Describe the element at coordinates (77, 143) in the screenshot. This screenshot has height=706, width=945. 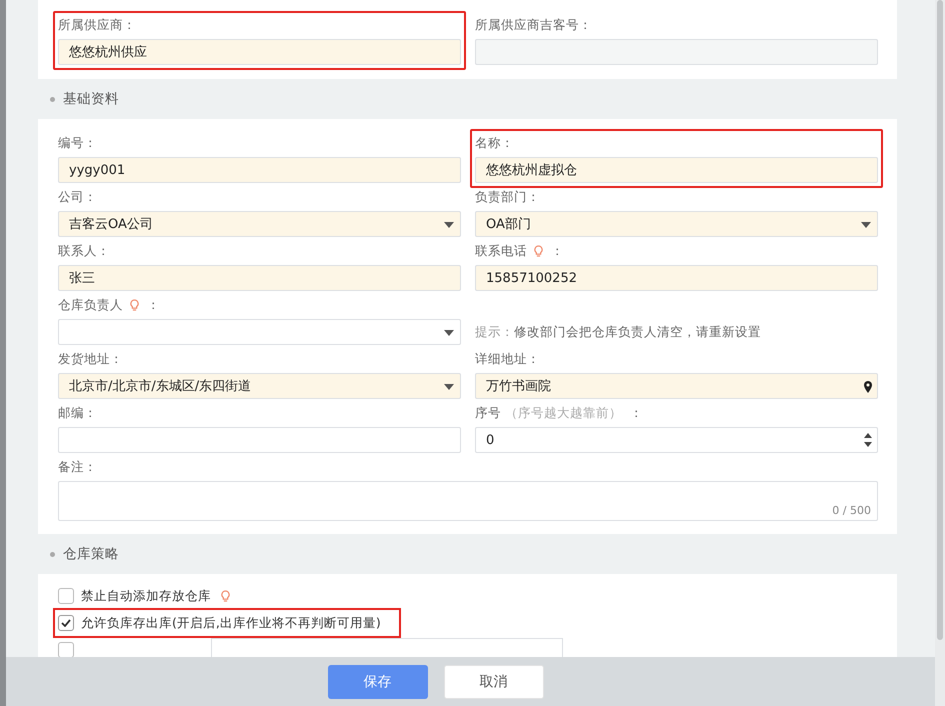
I see `field-label: 编号：` at that location.